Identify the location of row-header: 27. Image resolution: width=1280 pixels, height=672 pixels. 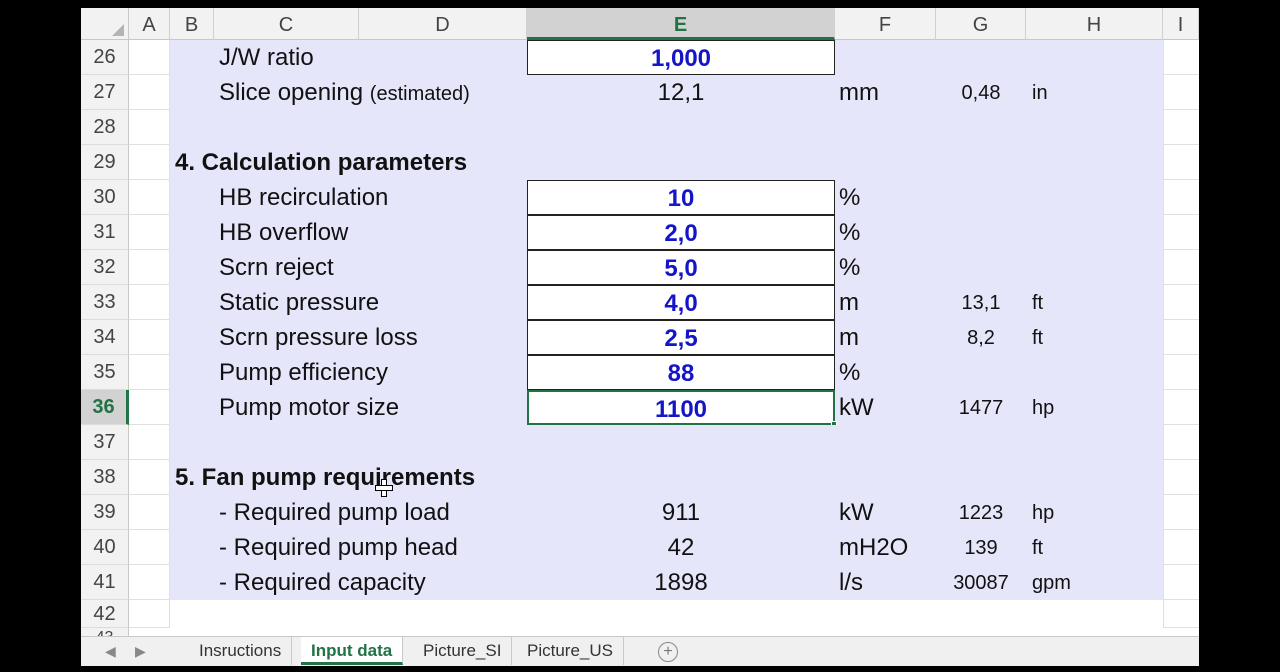
(105, 92).